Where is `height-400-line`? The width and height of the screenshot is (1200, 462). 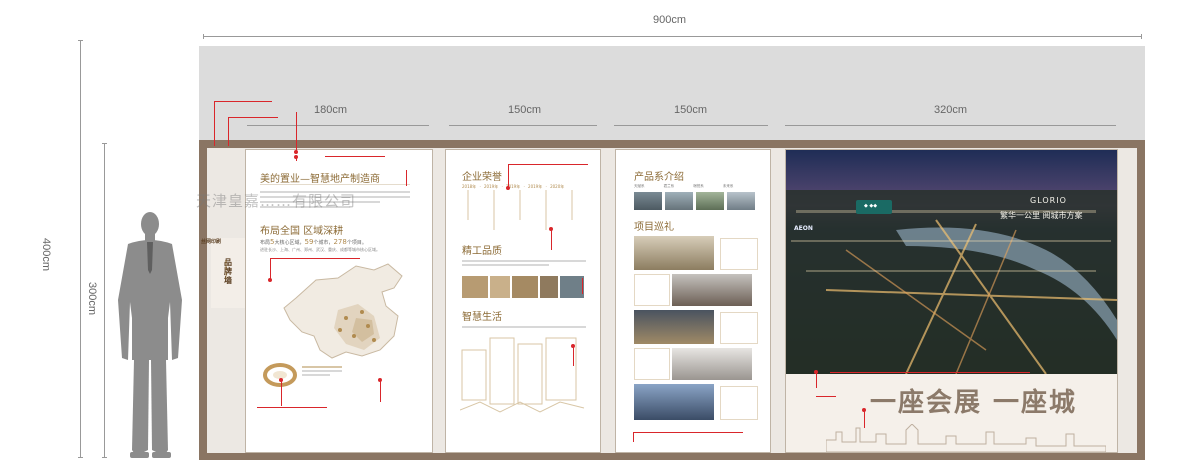 height-400-line is located at coordinates (80, 249).